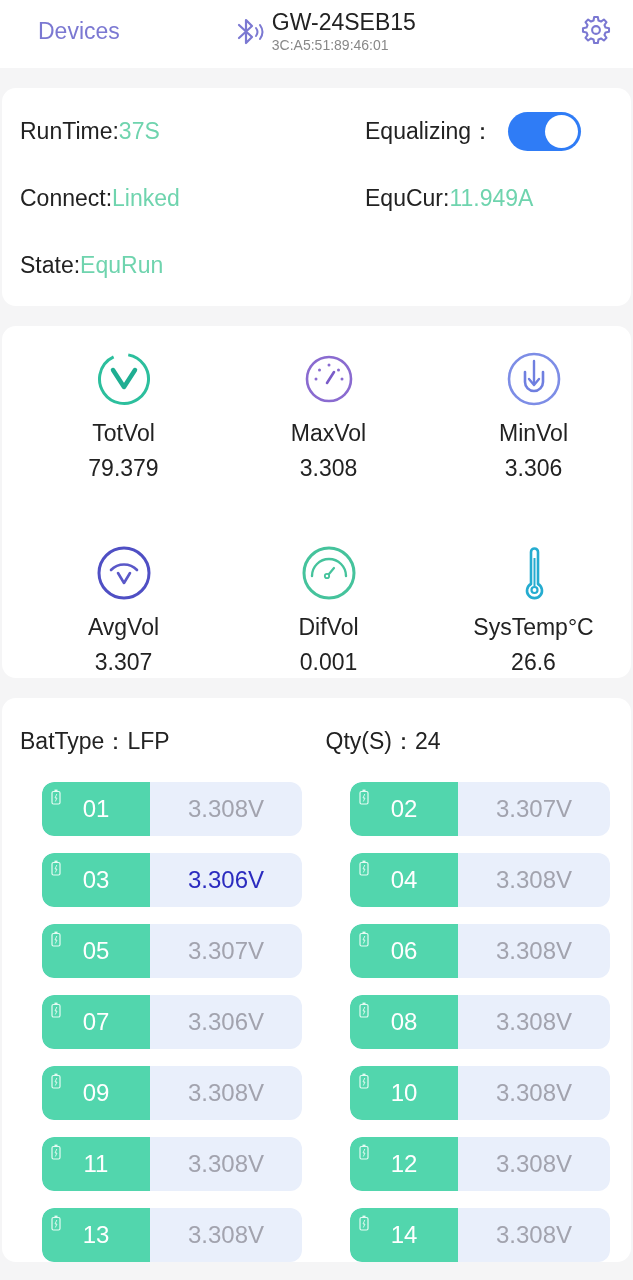 This screenshot has width=633, height=1280. I want to click on stat-label: TotVol, so click(123, 433).